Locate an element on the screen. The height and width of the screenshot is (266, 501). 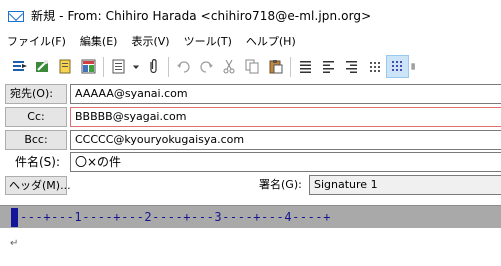
ruler: ---+---1----+---2----+---3----+---4----+ is located at coordinates (250, 216).